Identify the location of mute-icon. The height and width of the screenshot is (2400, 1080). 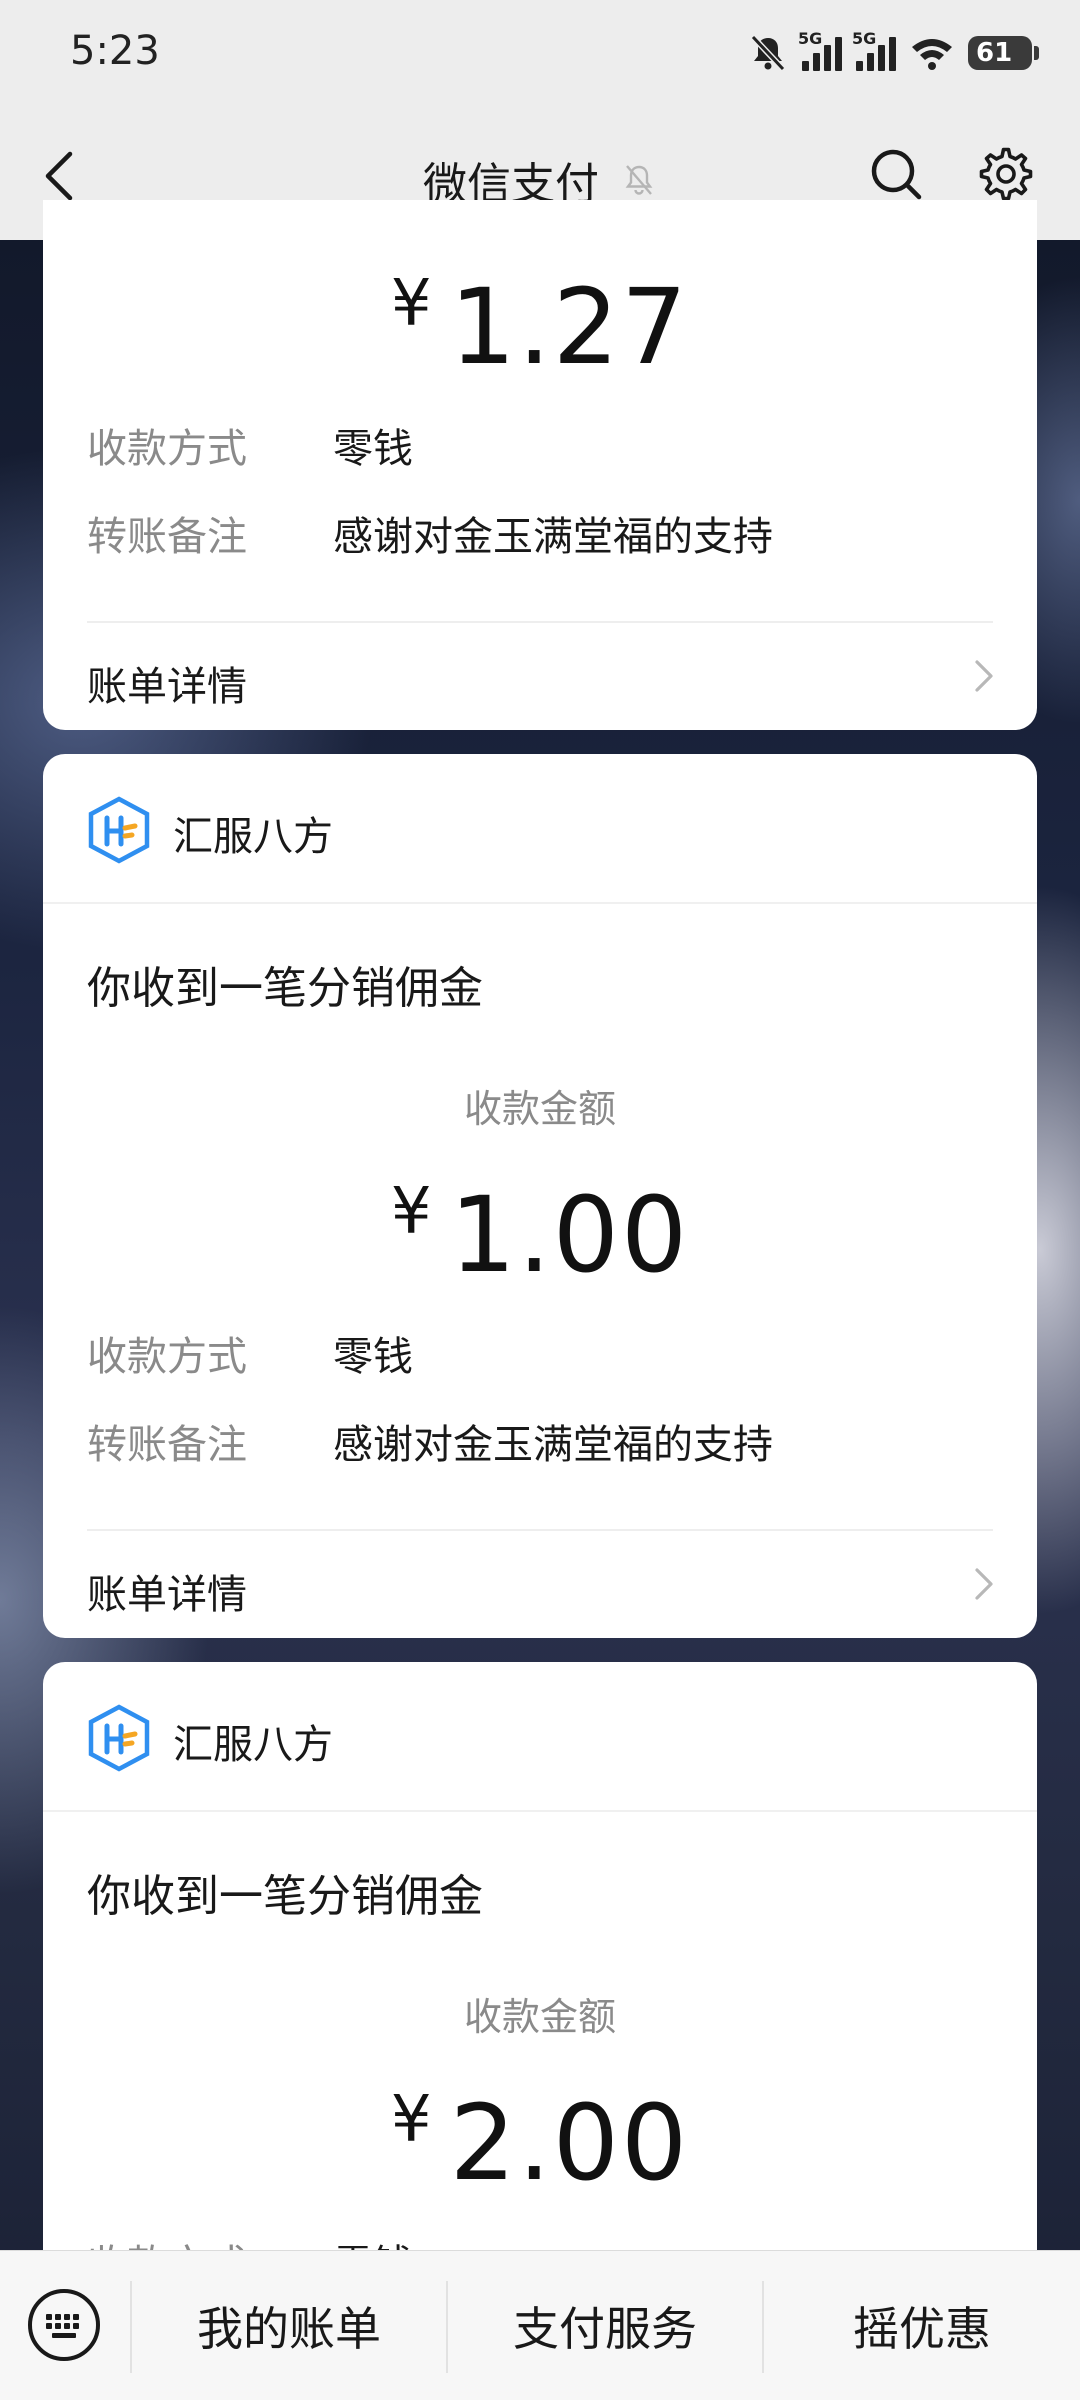
(639, 180).